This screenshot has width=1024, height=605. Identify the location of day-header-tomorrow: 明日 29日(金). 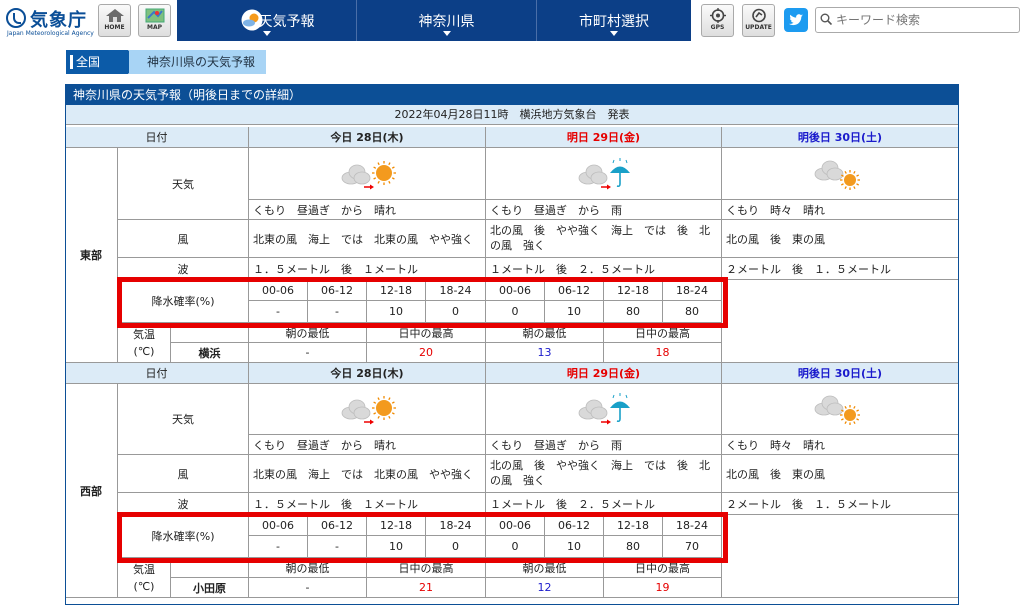
(604, 137).